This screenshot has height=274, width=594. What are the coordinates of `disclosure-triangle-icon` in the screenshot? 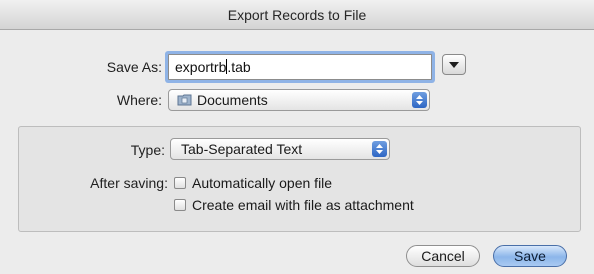 It's located at (454, 64).